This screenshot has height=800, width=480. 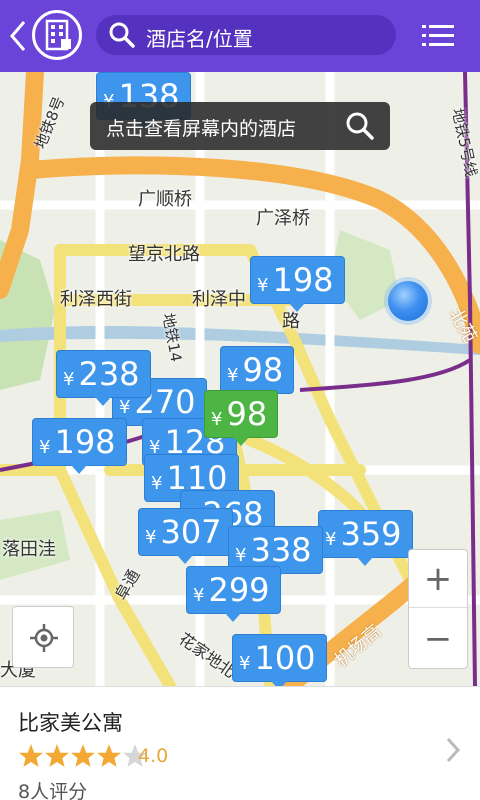 What do you see at coordinates (153, 756) in the screenshot?
I see `rating-score: 4.0` at bounding box center [153, 756].